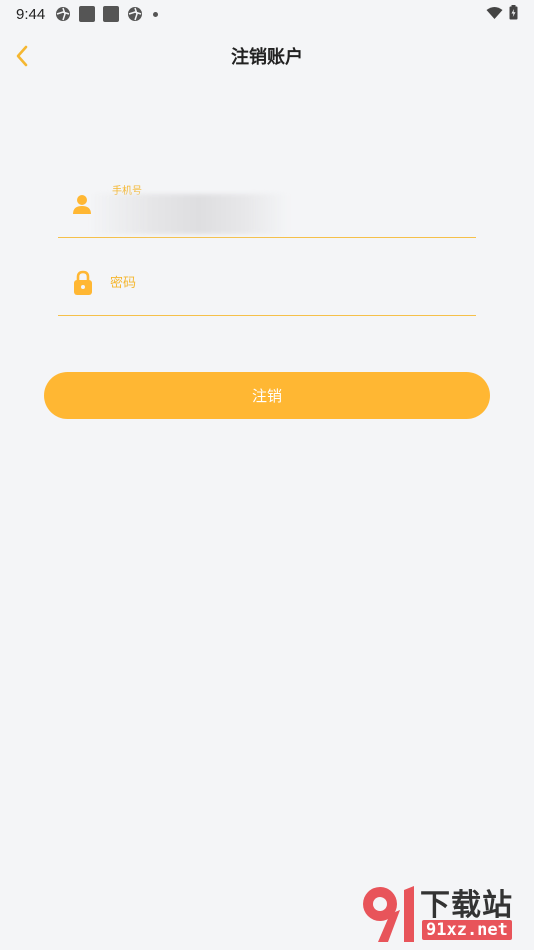  I want to click on watermark-title: 下载站, so click(466, 905).